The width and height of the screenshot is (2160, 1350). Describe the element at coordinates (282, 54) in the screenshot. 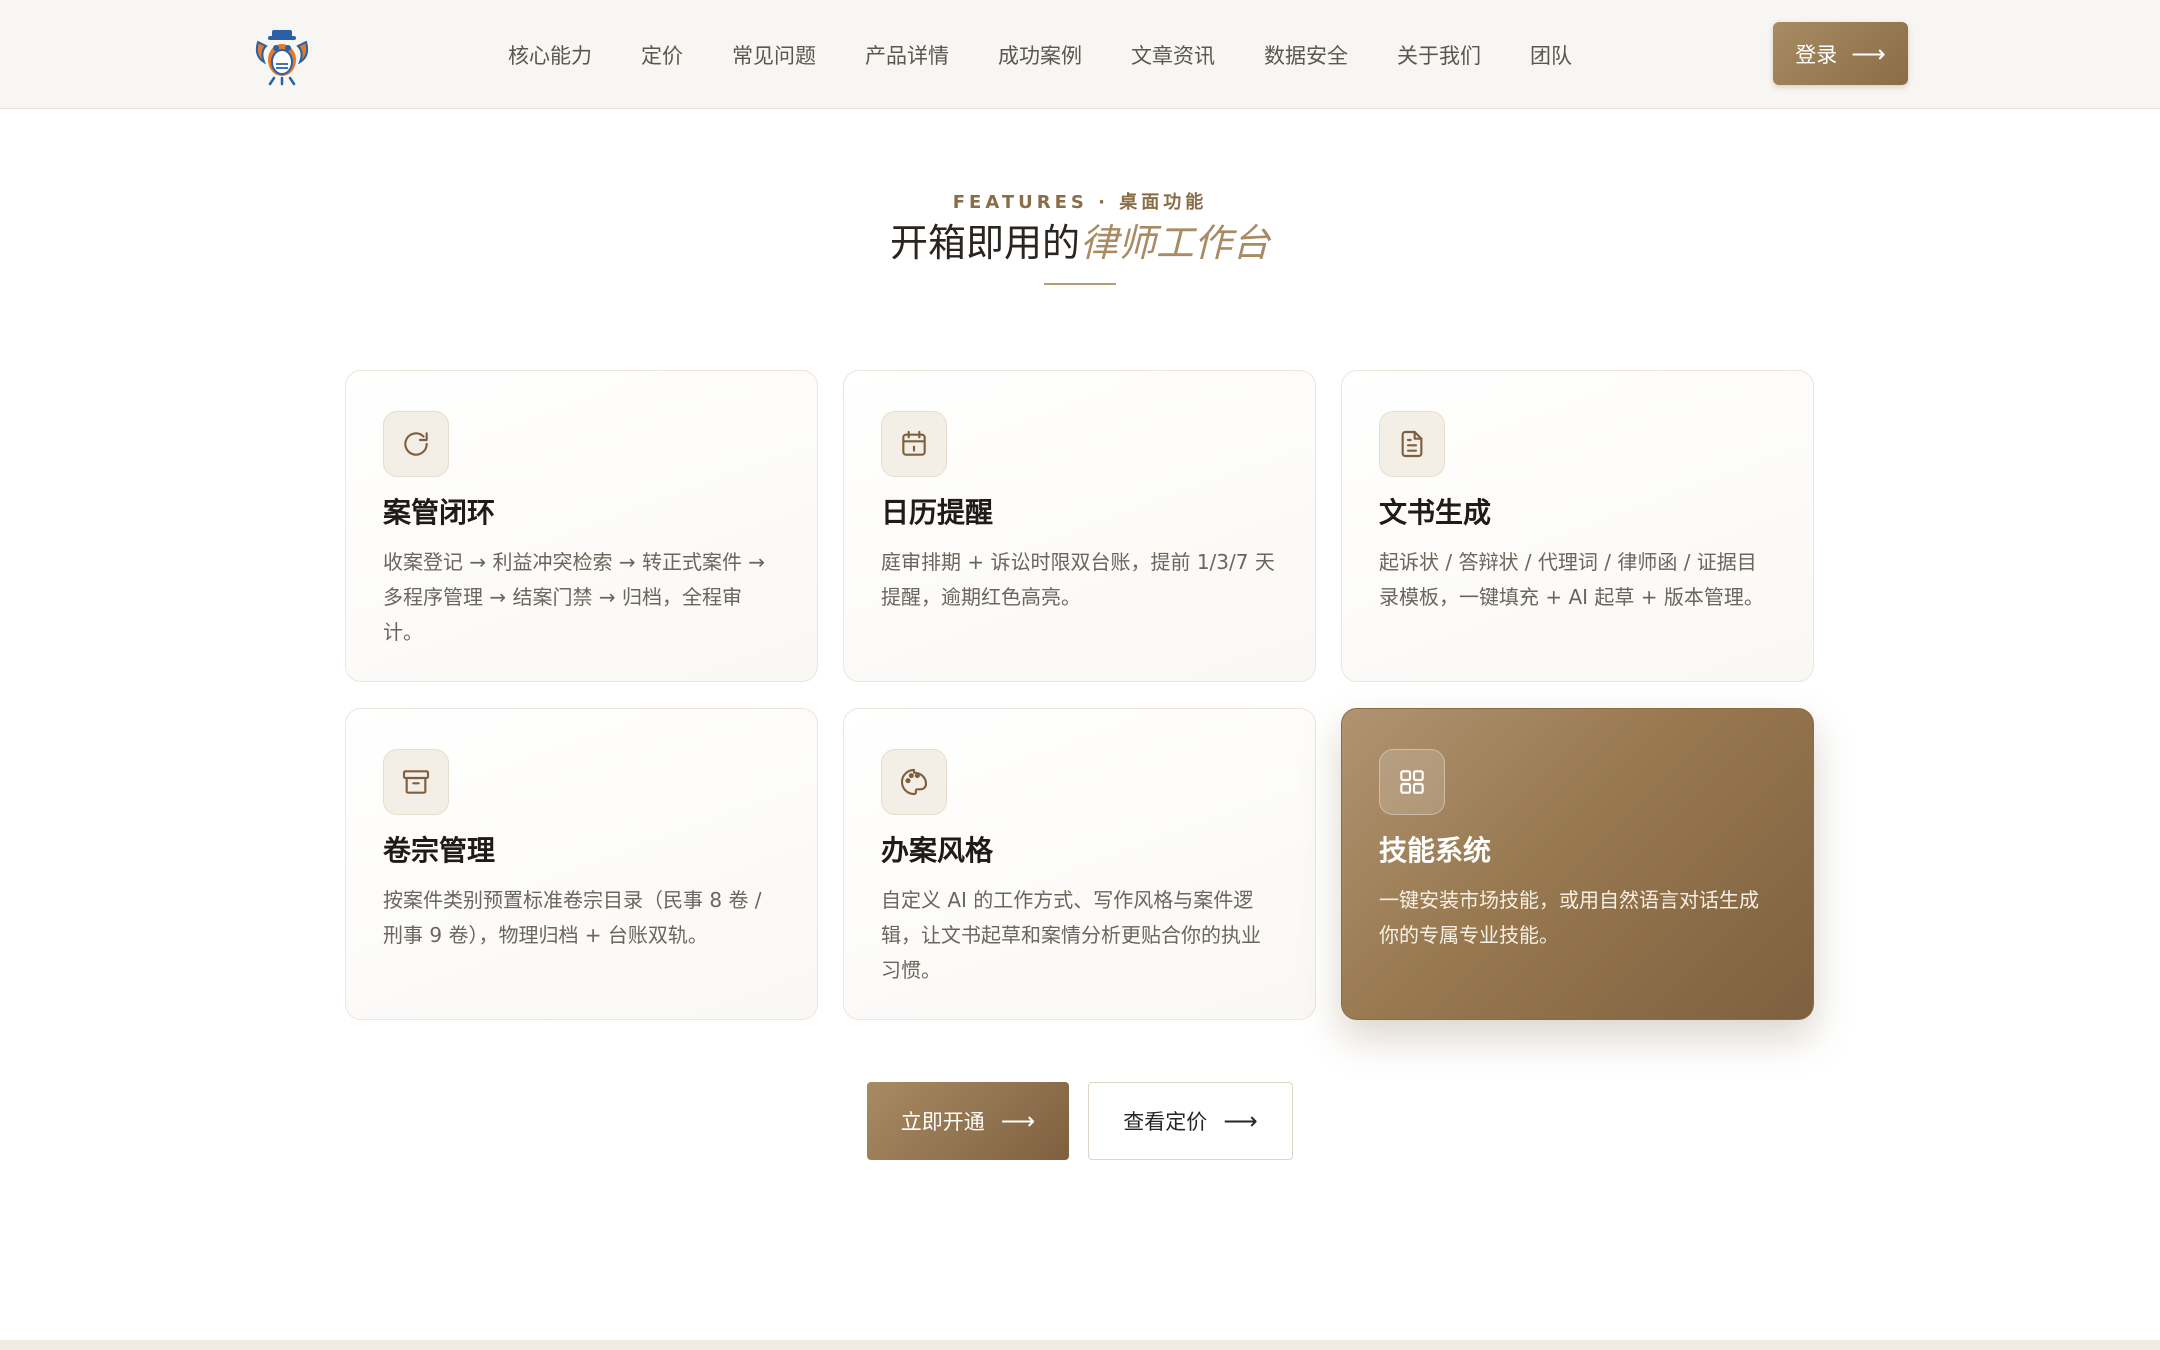

I see `lobster-logo-icon` at that location.